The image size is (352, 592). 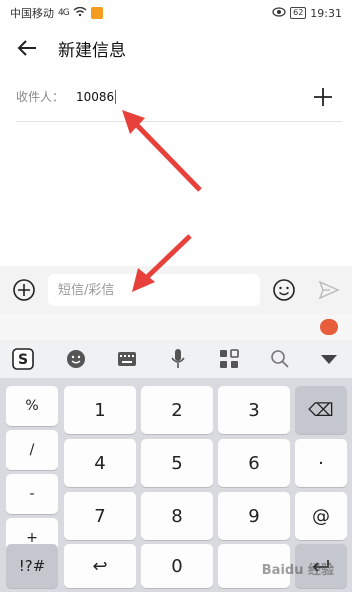 I want to click on svg-text: S, so click(x=23, y=360).